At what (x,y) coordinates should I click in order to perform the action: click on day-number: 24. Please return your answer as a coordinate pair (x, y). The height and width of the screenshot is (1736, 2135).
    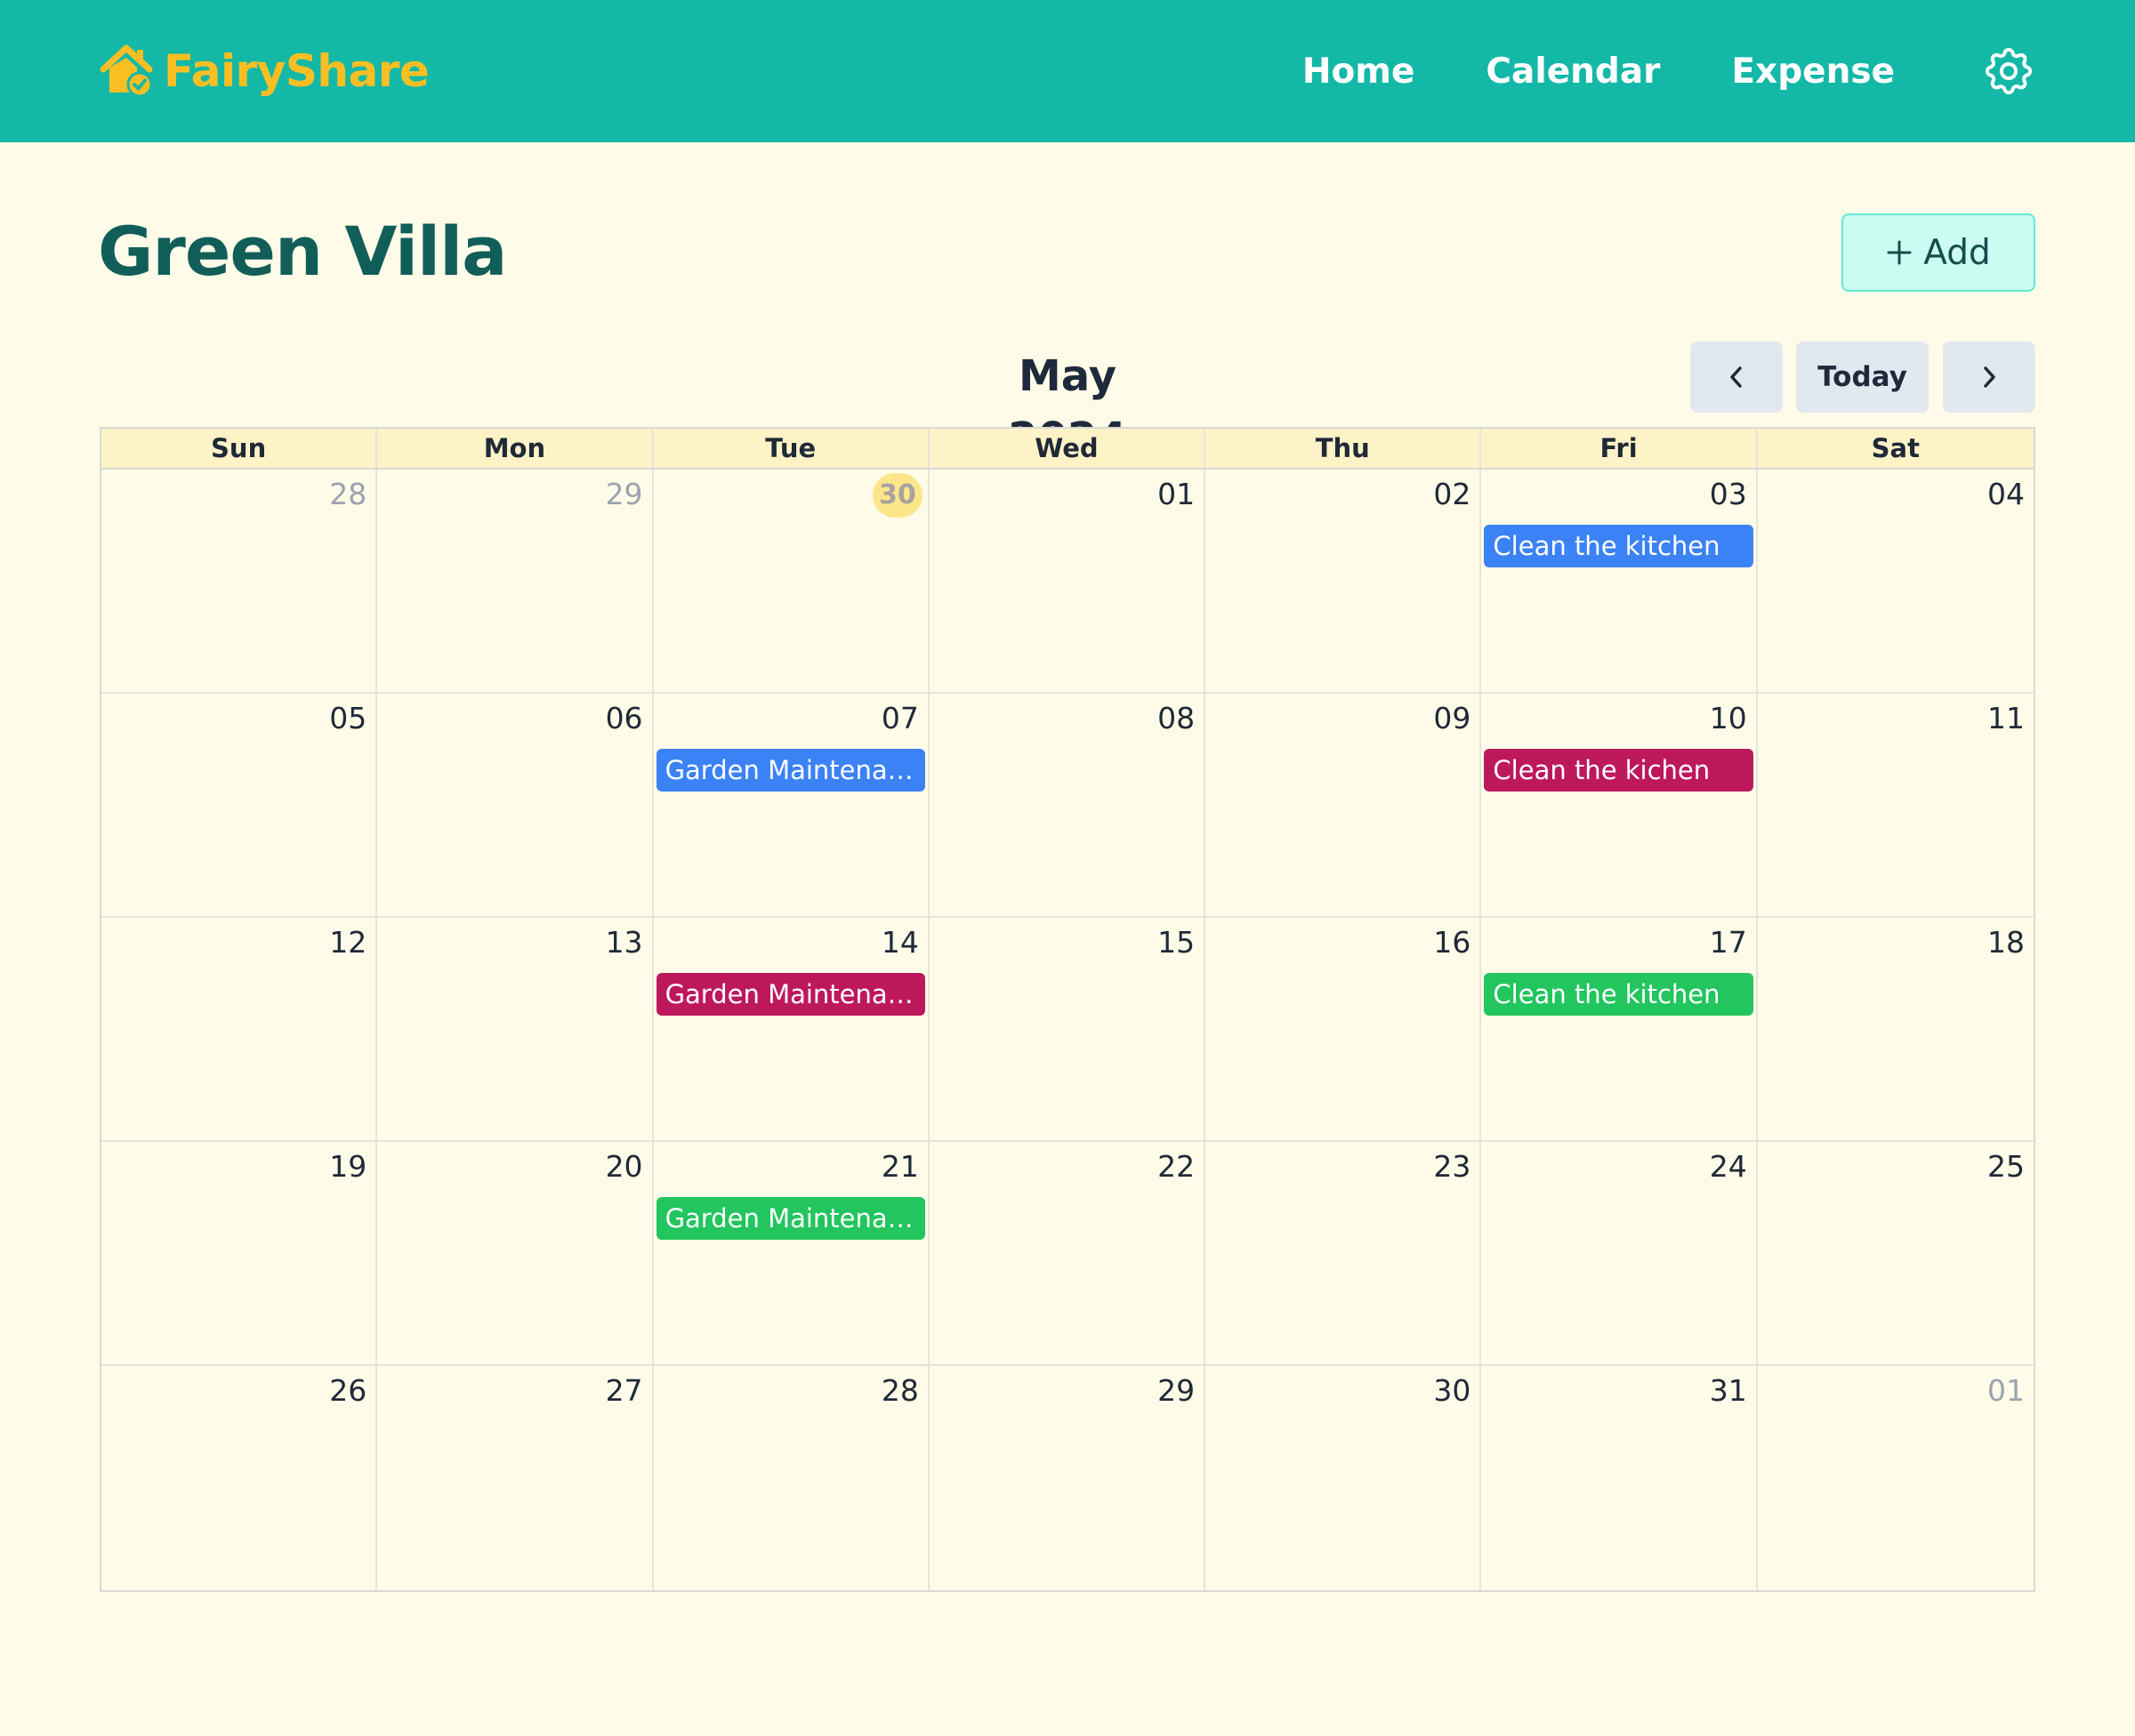
    Looking at the image, I should click on (1728, 1167).